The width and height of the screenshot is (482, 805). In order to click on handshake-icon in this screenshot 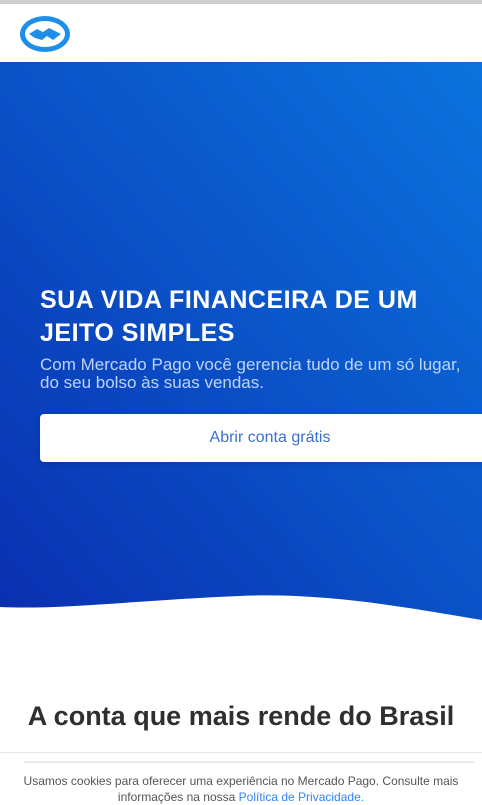, I will do `click(45, 34)`.